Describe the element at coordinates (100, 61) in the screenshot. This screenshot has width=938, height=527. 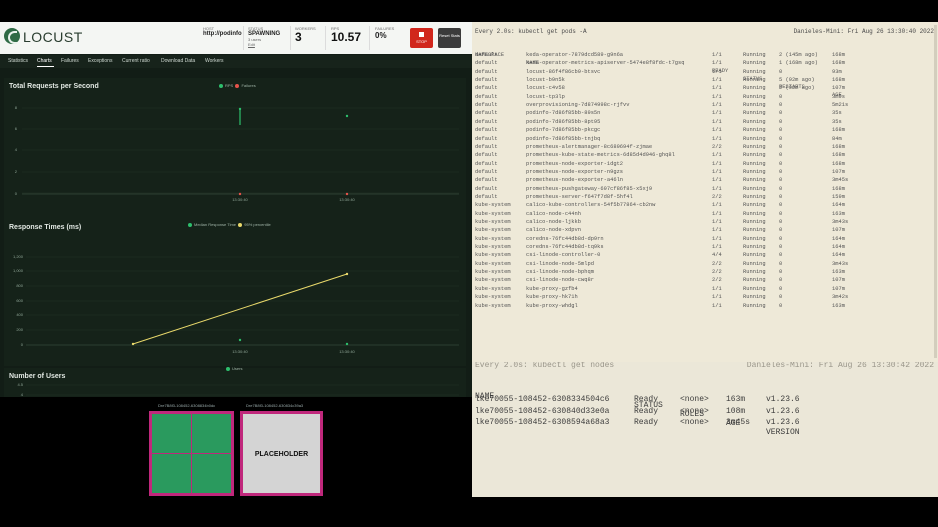
I see `tab-exceptions: Exceptions` at that location.